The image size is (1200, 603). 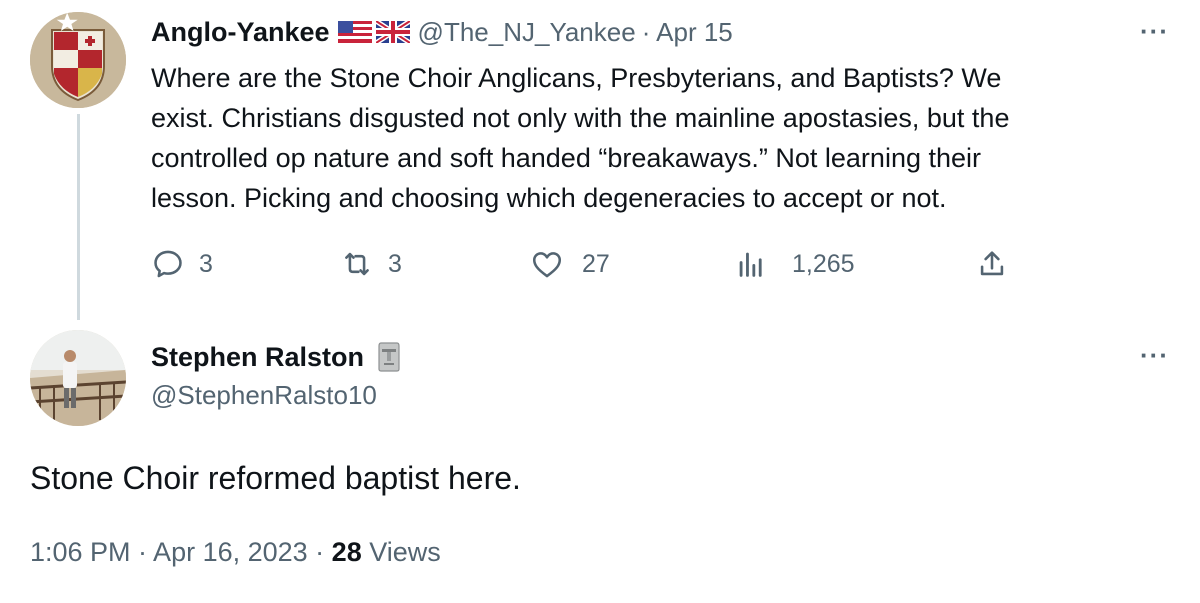 What do you see at coordinates (354, 32) in the screenshot?
I see `us-flag-icon` at bounding box center [354, 32].